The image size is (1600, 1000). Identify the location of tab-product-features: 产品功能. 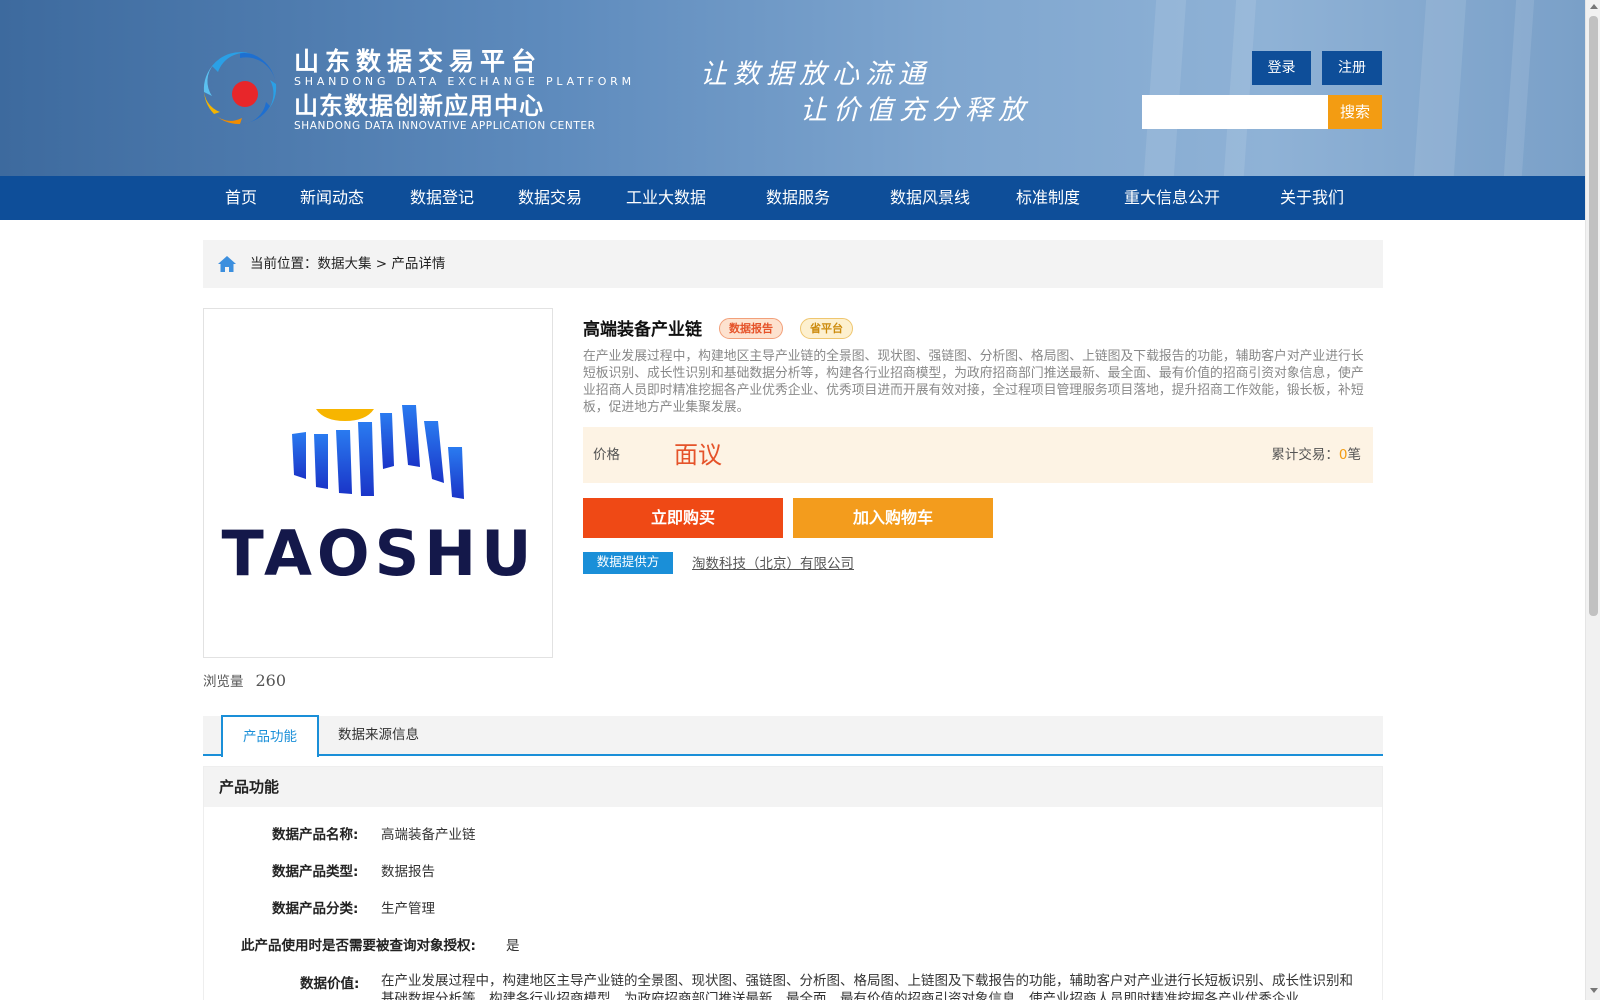
(270, 736).